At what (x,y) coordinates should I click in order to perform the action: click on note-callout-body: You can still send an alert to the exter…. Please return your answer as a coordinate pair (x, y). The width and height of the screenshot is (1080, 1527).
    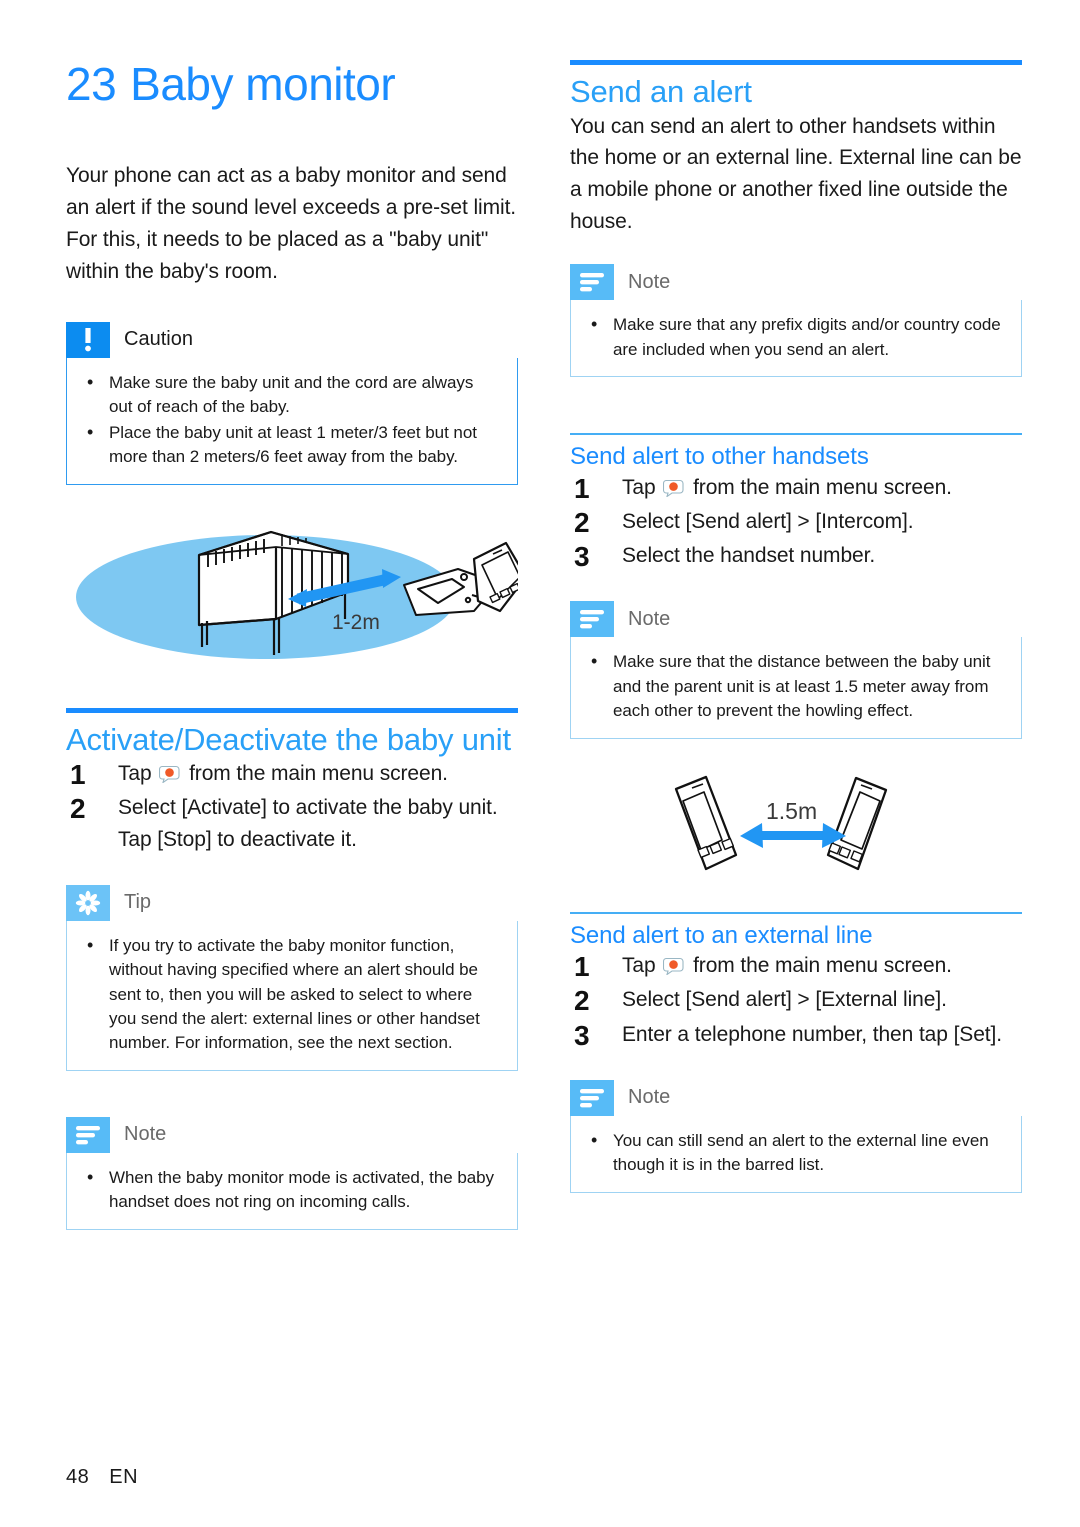
    Looking at the image, I should click on (796, 1154).